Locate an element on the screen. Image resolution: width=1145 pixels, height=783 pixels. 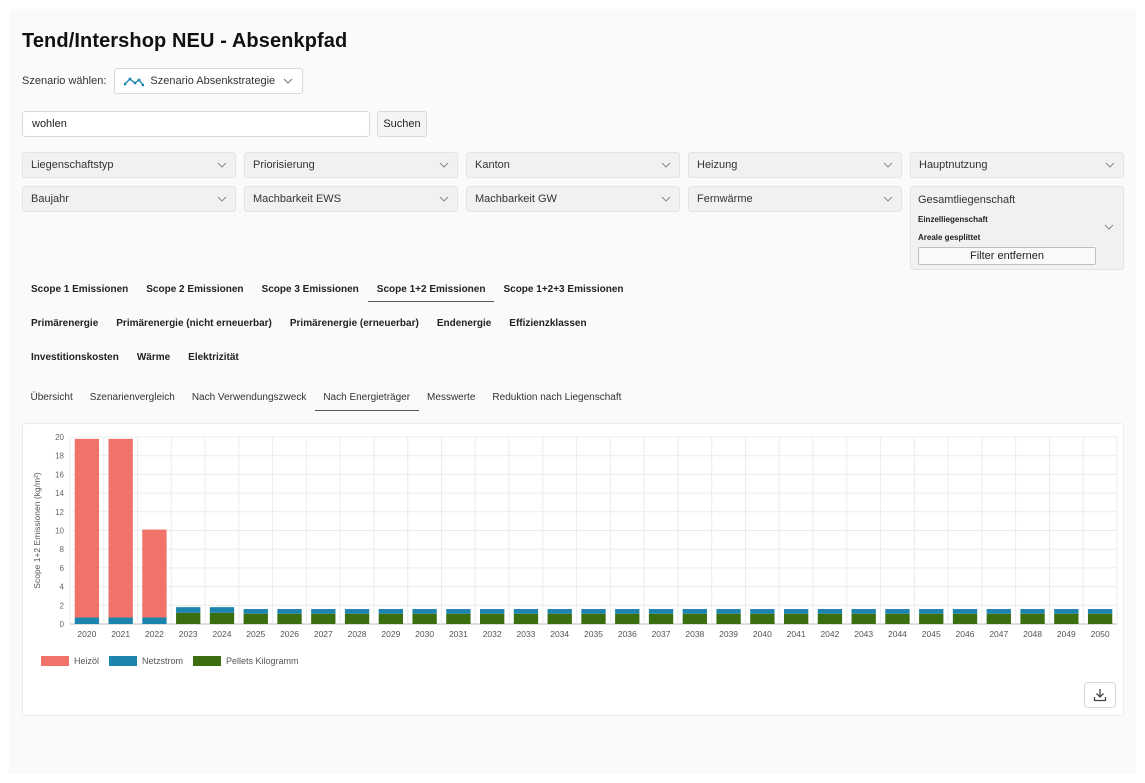
legend-item-heizoel: Heizöl is located at coordinates (70, 661).